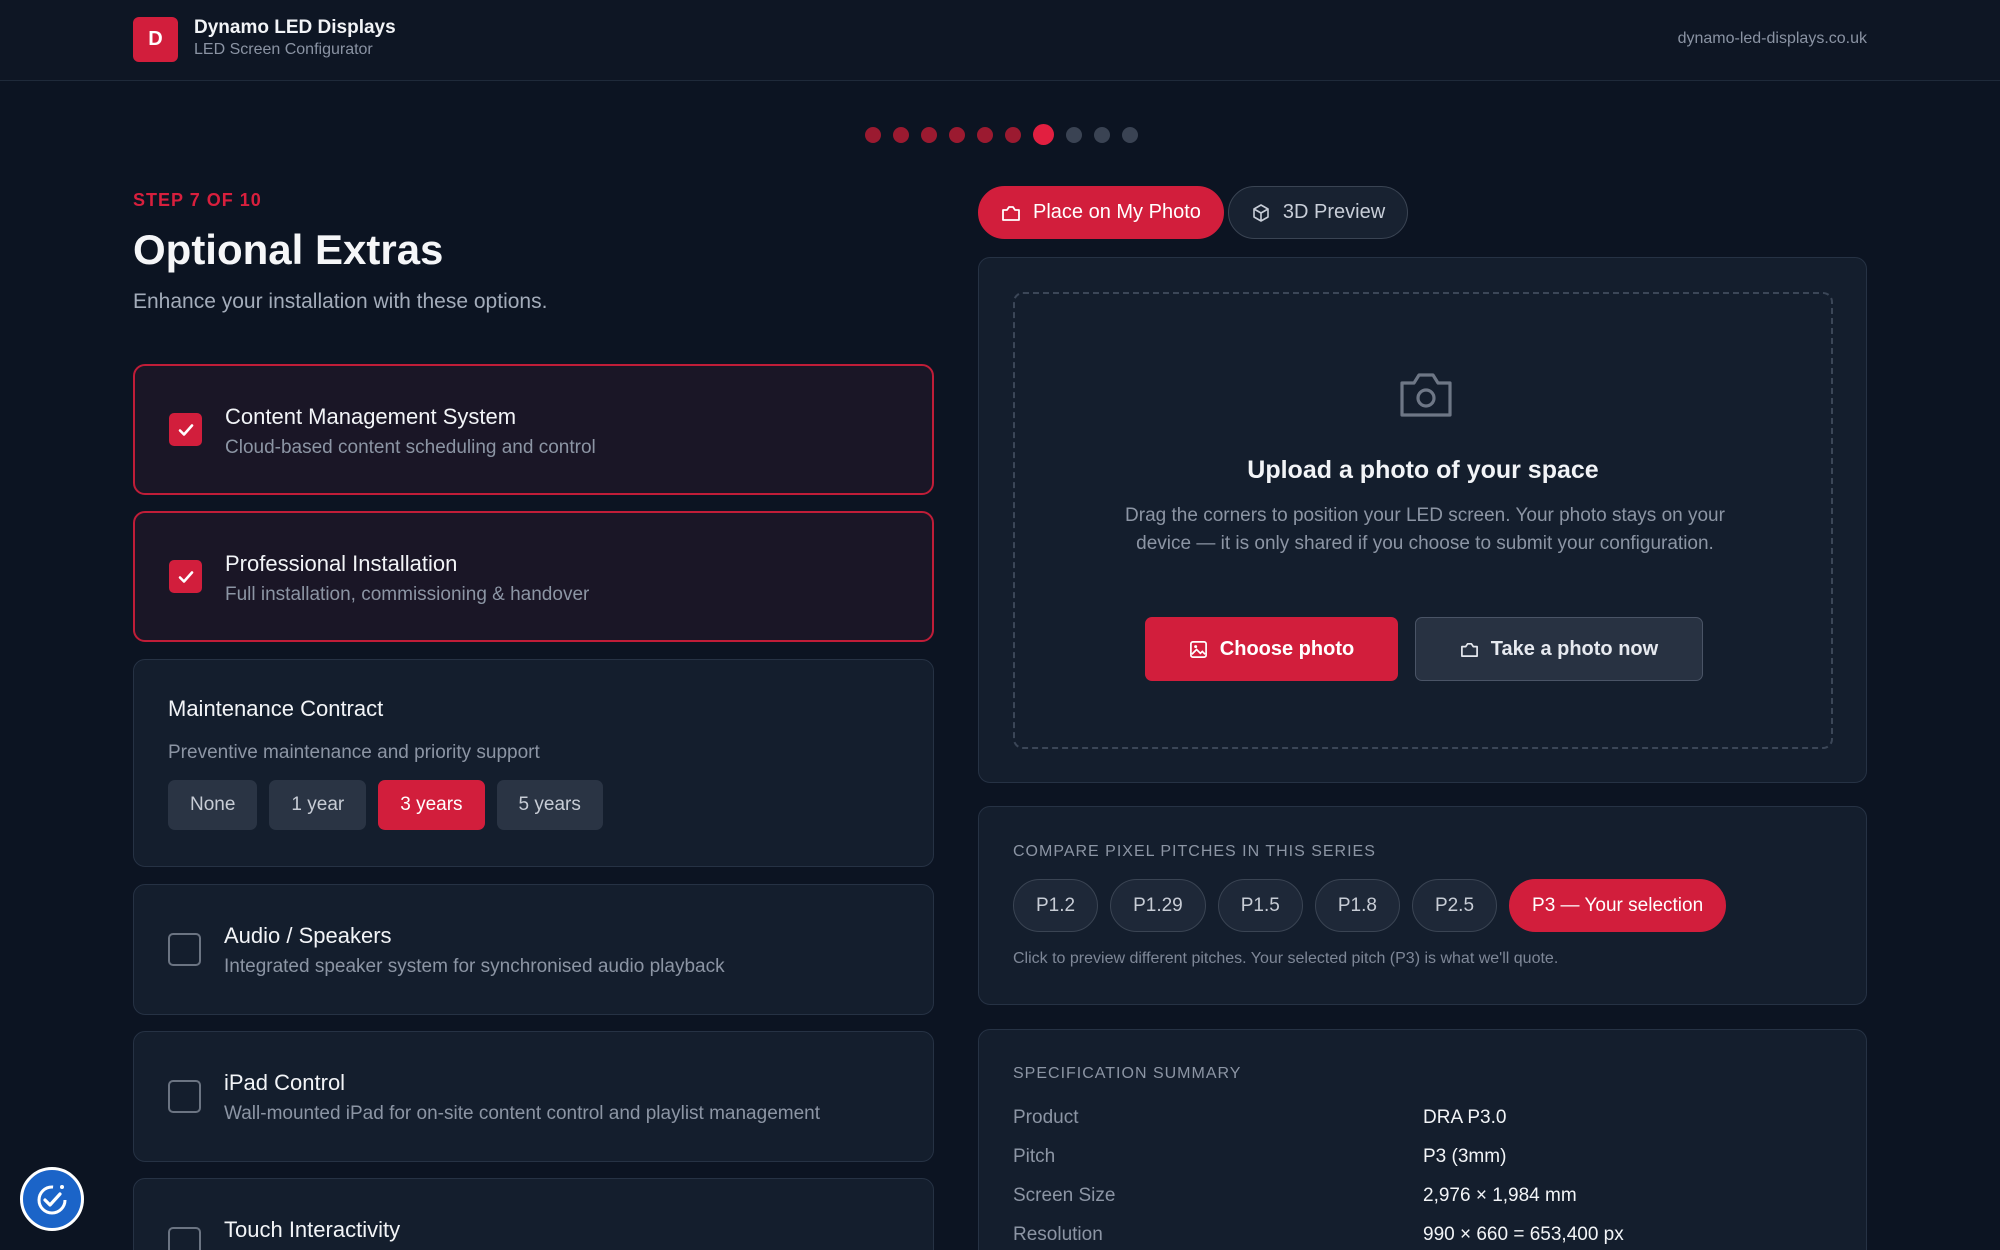 This screenshot has width=2000, height=1250. What do you see at coordinates (1261, 212) in the screenshot?
I see `cube-icon` at bounding box center [1261, 212].